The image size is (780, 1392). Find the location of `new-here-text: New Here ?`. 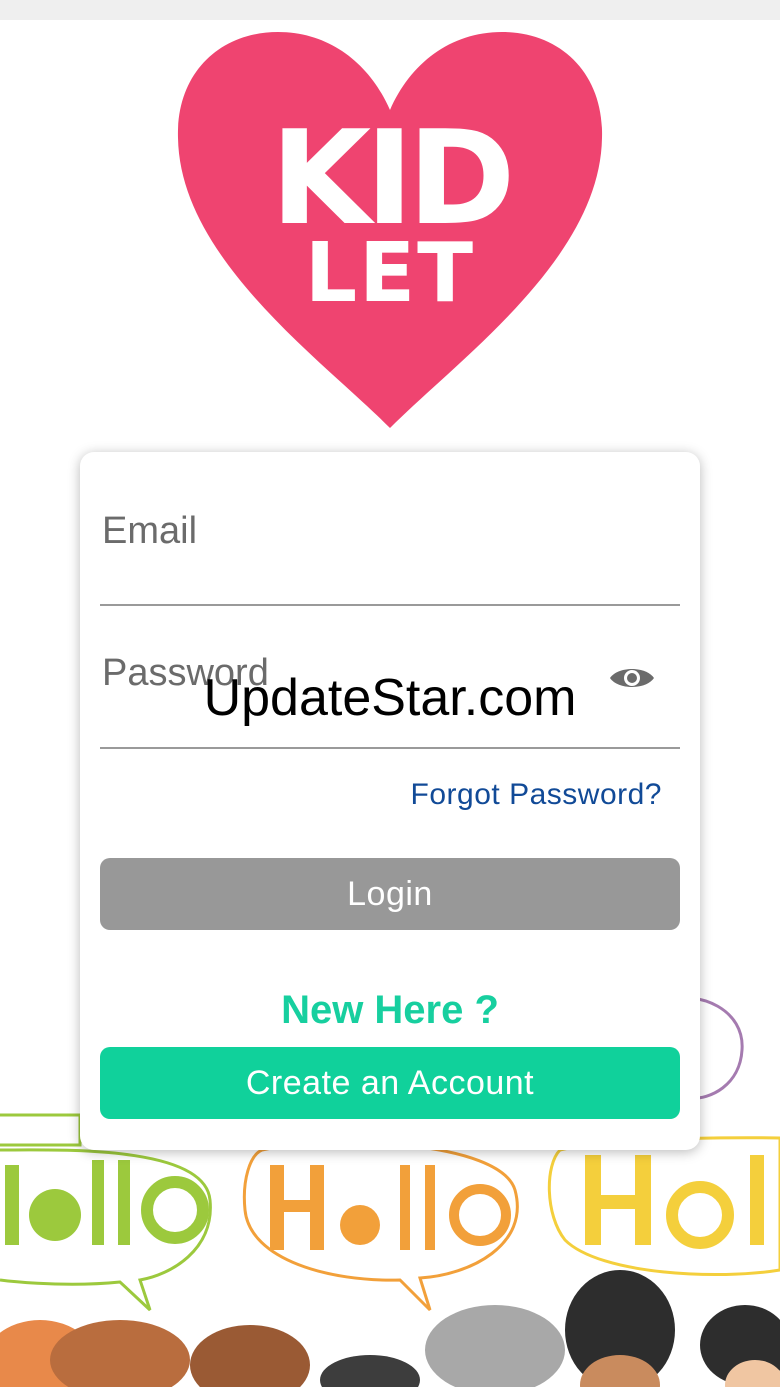

new-here-text: New Here ? is located at coordinates (390, 1010).